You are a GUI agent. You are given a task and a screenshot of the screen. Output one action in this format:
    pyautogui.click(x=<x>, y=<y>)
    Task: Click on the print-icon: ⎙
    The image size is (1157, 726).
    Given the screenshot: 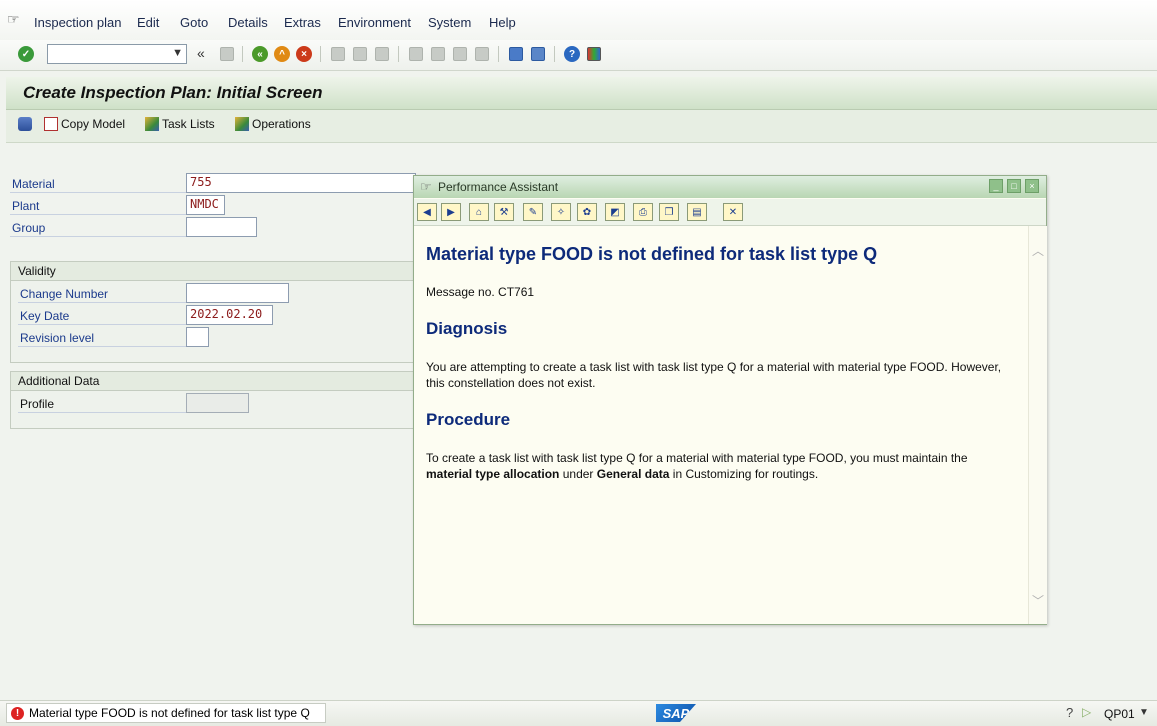 What is the action you would take?
    pyautogui.click(x=643, y=212)
    